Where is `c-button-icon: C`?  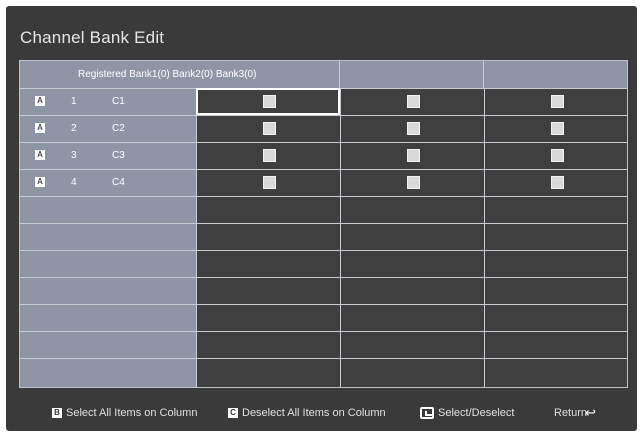
c-button-icon: C is located at coordinates (233, 413).